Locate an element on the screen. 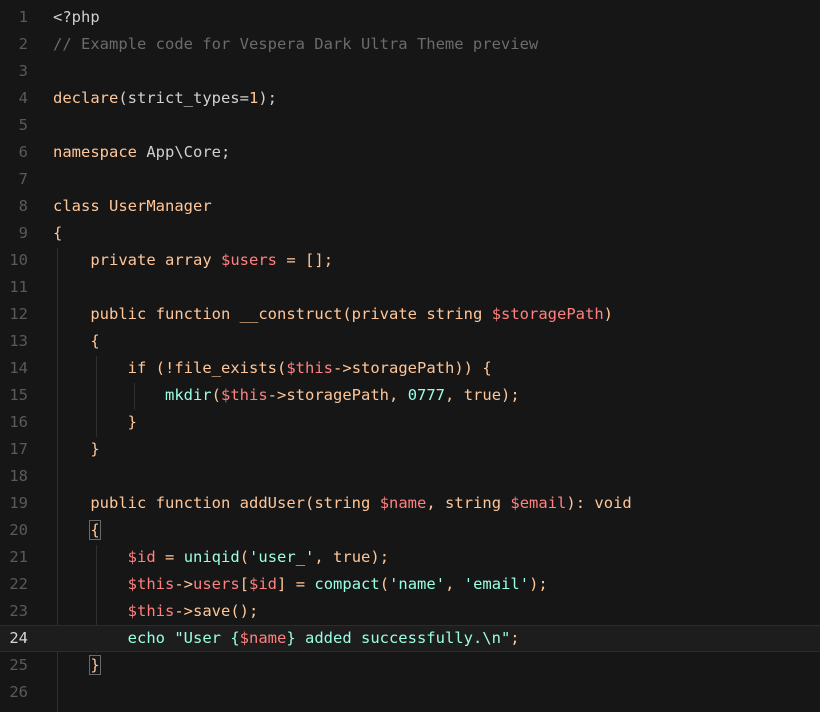  line-number: 23 is located at coordinates (18, 611).